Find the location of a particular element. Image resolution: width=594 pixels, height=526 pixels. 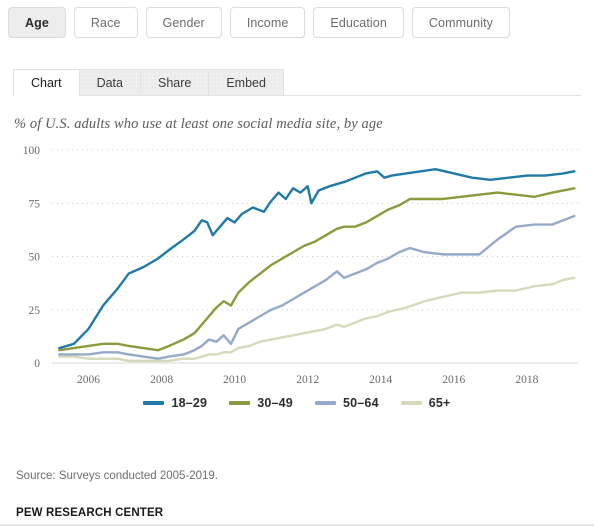

x-axis-tick-2012: 2012 is located at coordinates (307, 380).